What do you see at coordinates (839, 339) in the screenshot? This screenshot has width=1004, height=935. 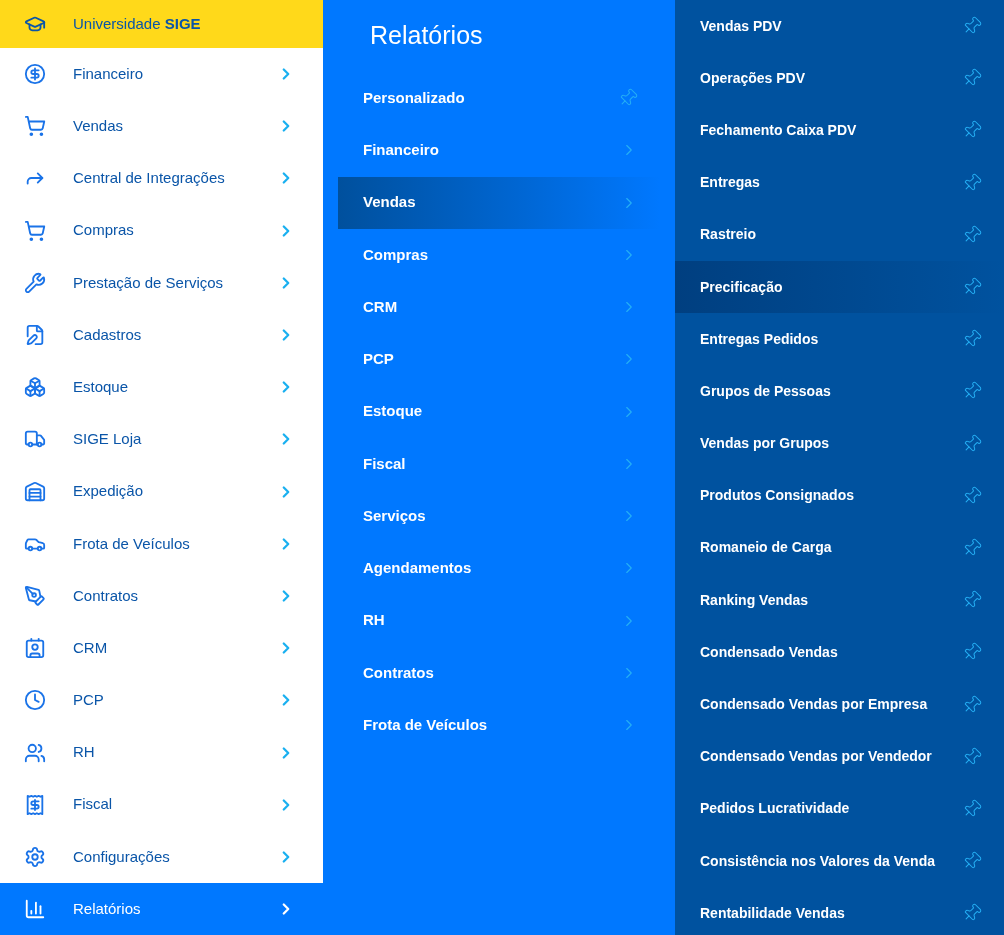 I see `report-item: Entregas Pedidos` at bounding box center [839, 339].